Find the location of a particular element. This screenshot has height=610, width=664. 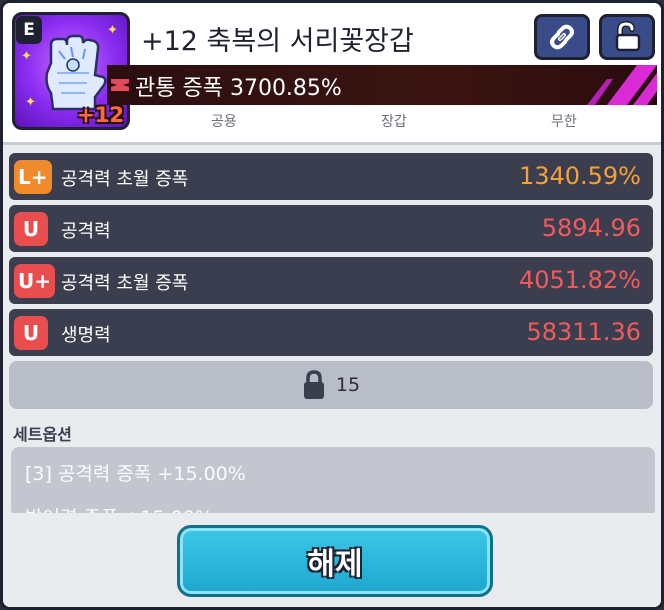

tag-slot: 장갑 is located at coordinates (394, 122).